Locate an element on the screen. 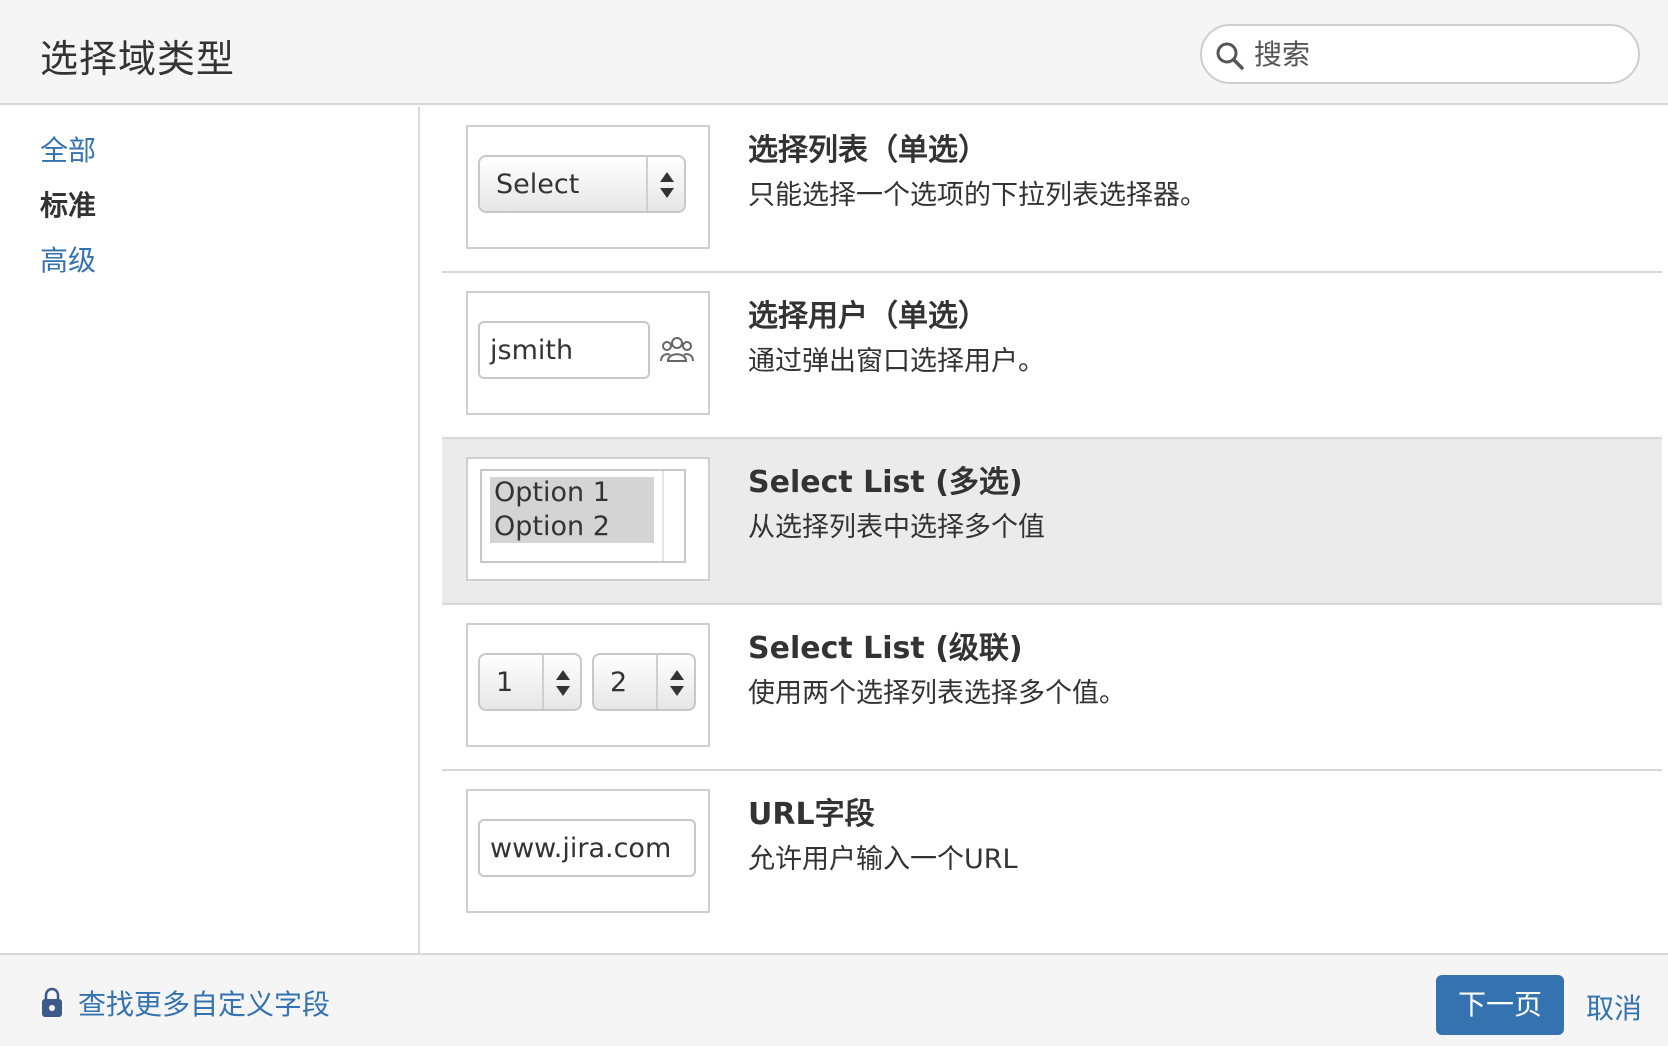  field-preview: jsmith is located at coordinates (588, 353).